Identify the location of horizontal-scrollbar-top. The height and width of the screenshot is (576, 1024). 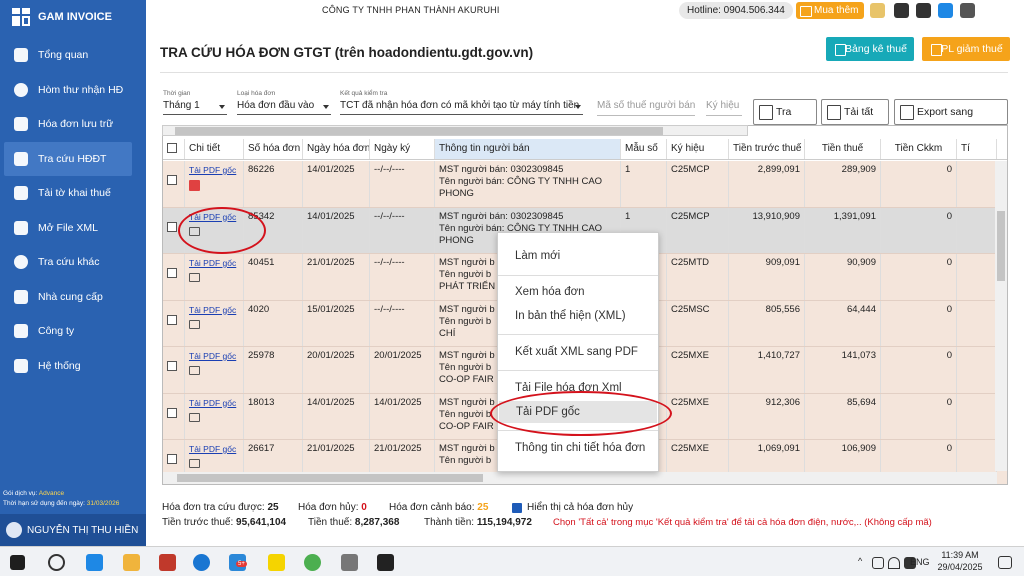
(455, 130).